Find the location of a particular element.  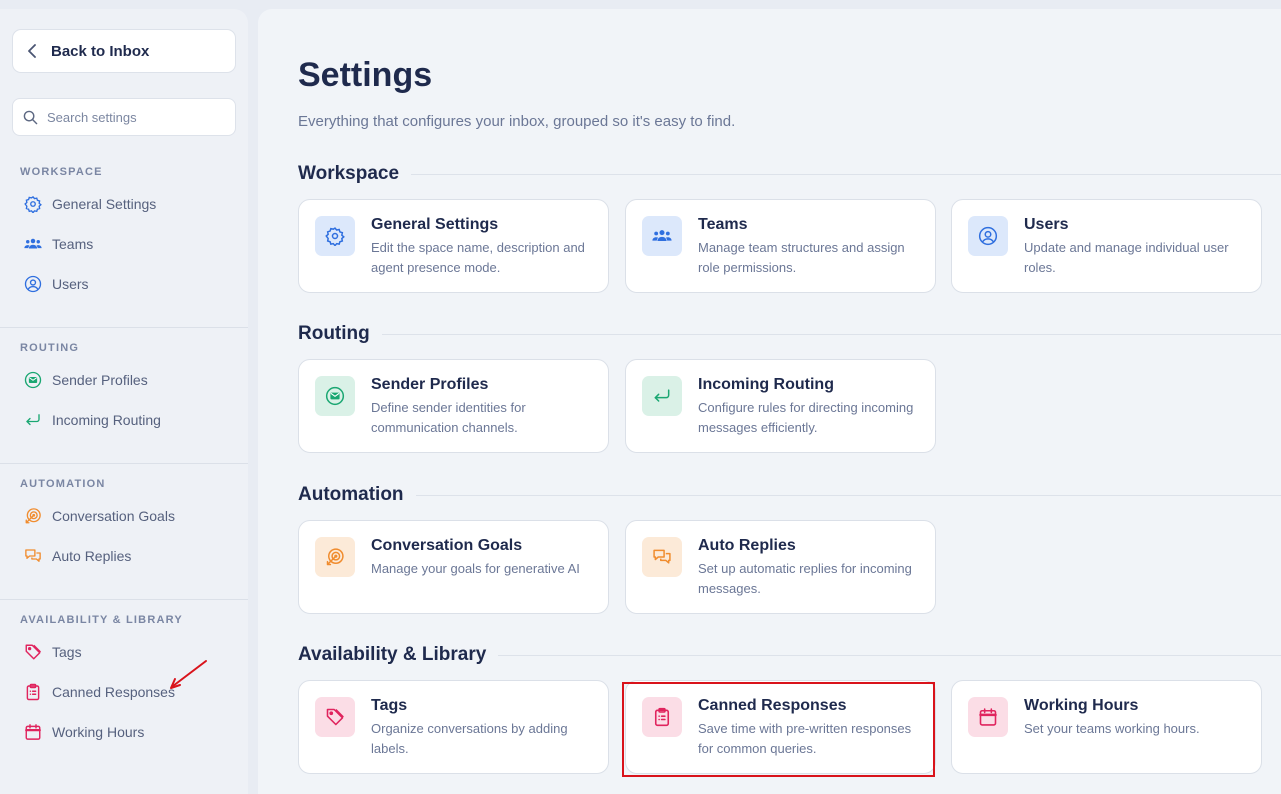

sidebar-item-label: Auto Replies is located at coordinates (92, 556).